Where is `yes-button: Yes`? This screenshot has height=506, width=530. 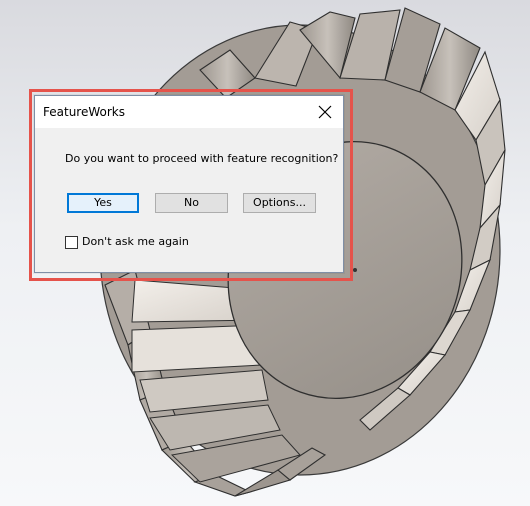 yes-button: Yes is located at coordinates (103, 203).